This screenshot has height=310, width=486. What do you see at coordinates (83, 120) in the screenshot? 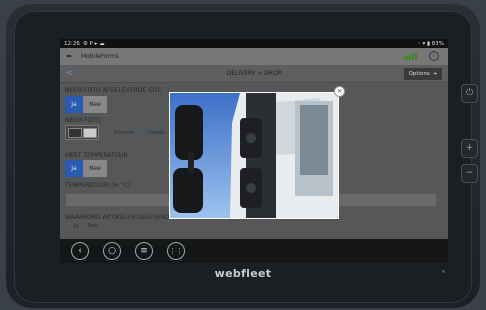
I see `question-take-photo: NEEM FOTO` at bounding box center [83, 120].